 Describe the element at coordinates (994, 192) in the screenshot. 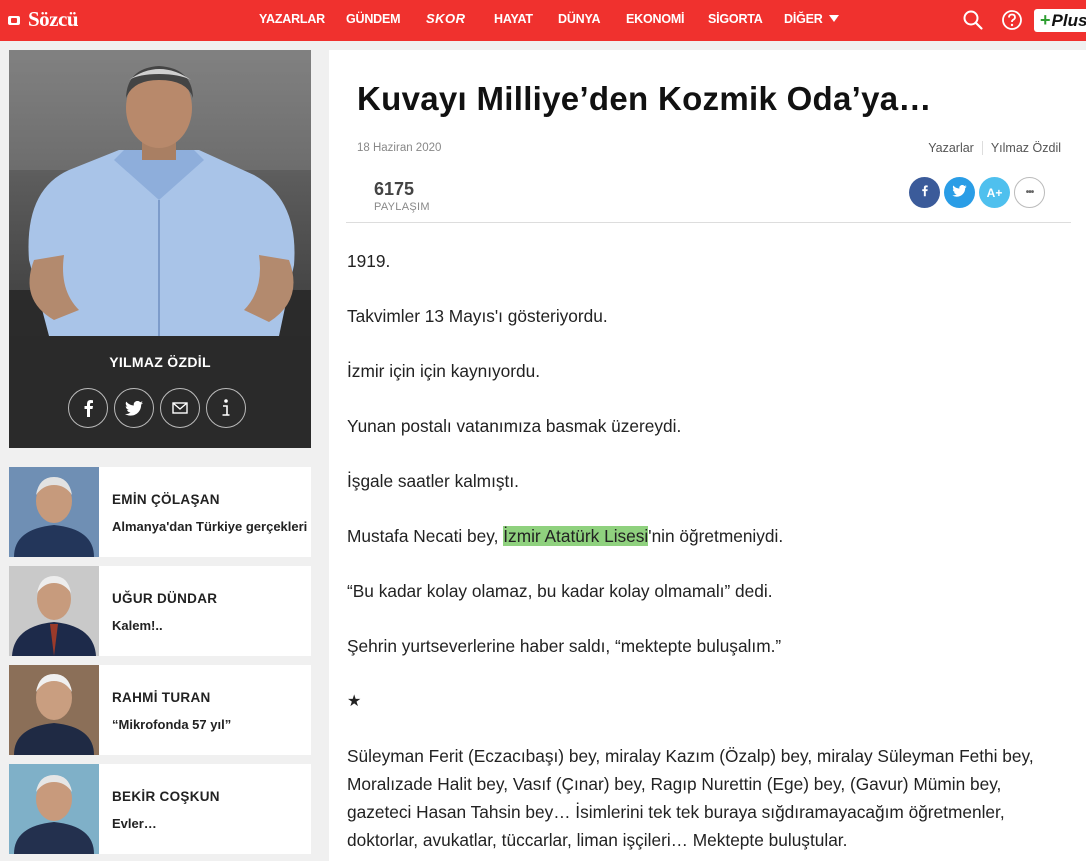

I see `font-size-button: A+` at that location.